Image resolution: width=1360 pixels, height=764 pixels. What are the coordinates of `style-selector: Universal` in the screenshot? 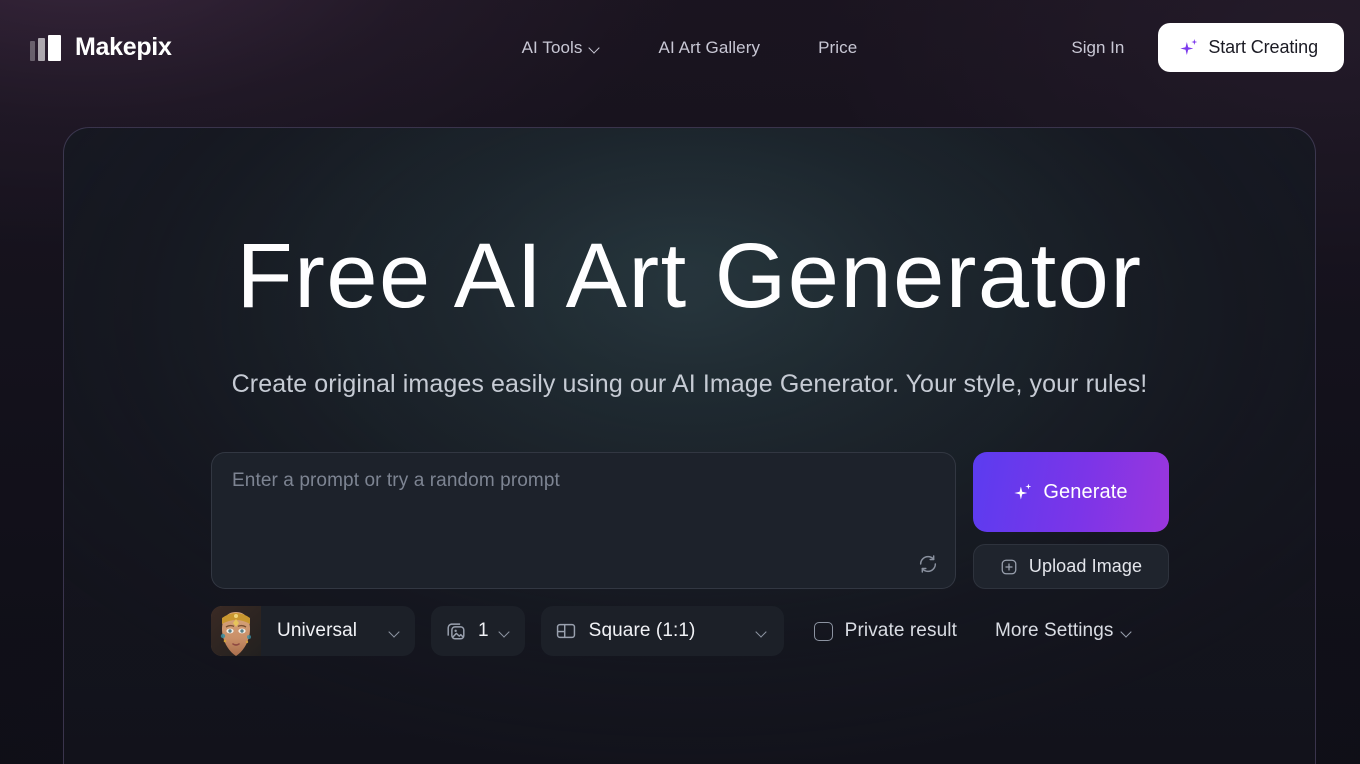 It's located at (313, 631).